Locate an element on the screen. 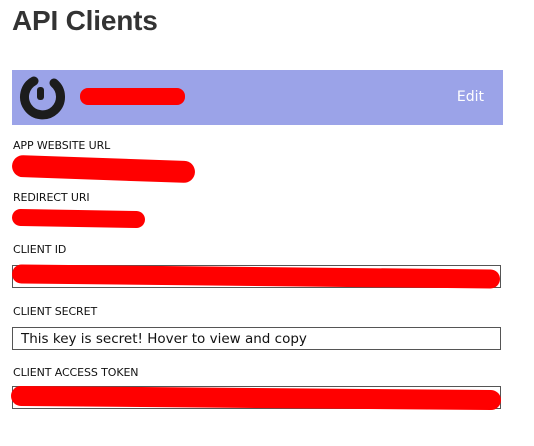  redirect-uri-label: REDIRECT URI is located at coordinates (51, 197).